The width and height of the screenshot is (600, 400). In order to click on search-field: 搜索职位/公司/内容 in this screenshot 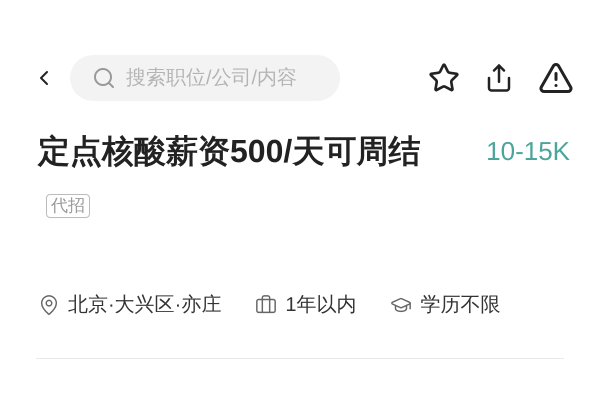, I will do `click(226, 78)`.